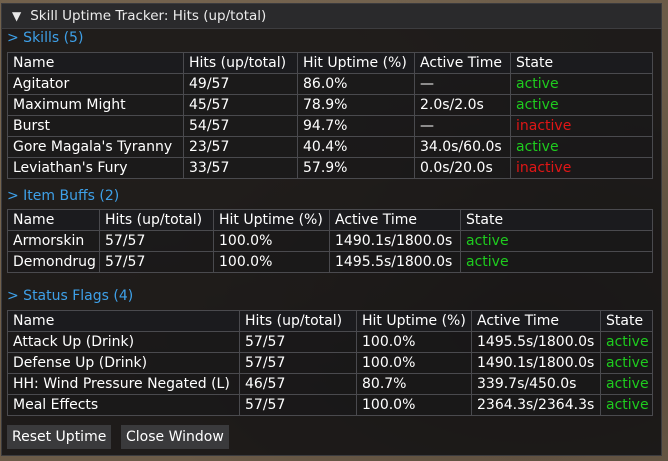 The height and width of the screenshot is (461, 668). Describe the element at coordinates (462, 147) in the screenshot. I see `cell-active-time: 34.0s/60.0s` at that location.